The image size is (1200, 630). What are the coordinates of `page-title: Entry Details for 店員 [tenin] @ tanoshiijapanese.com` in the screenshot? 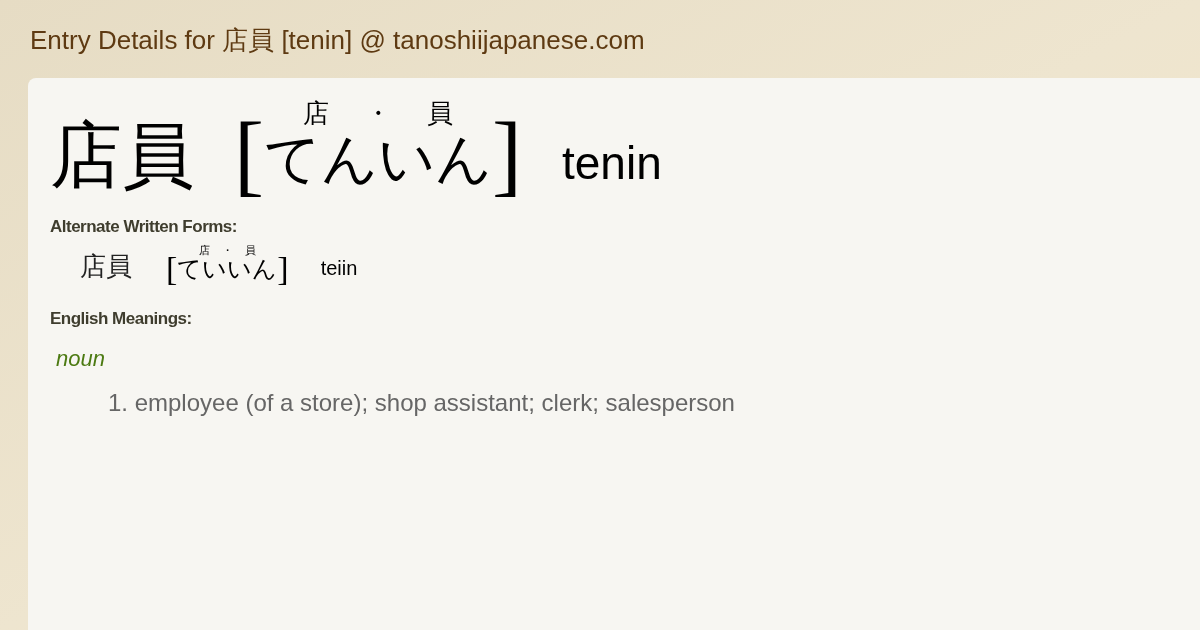 It's located at (337, 40).